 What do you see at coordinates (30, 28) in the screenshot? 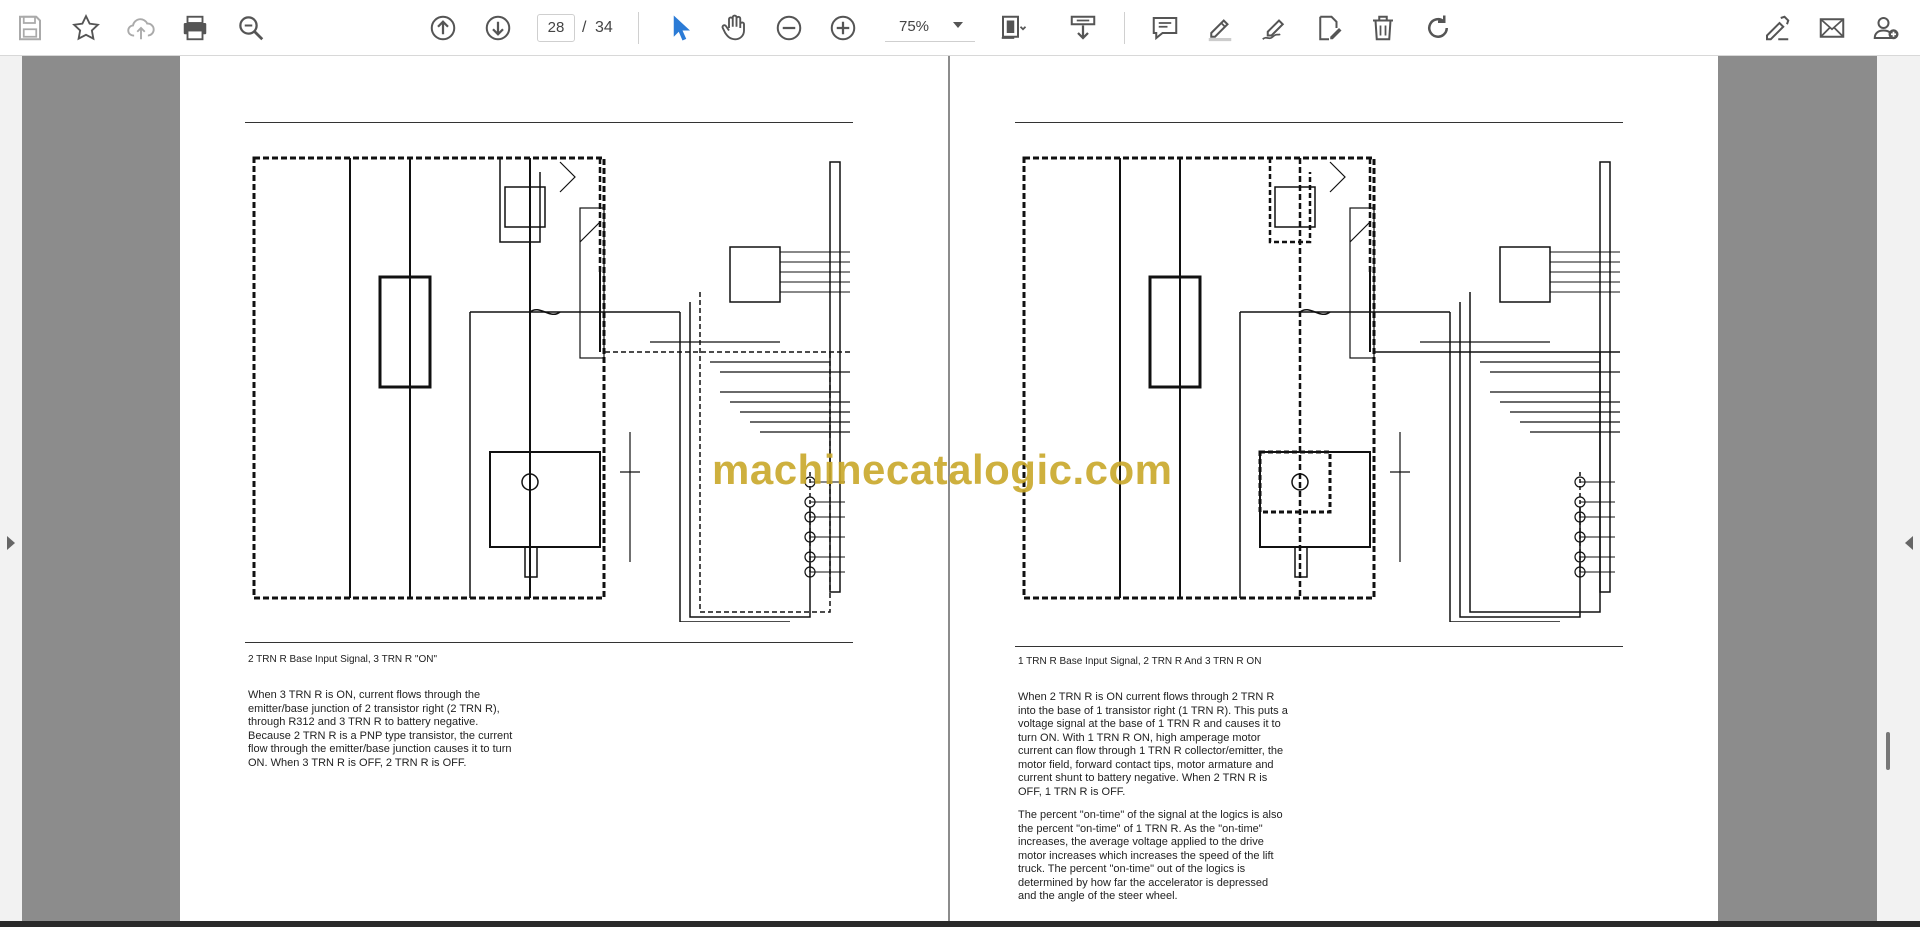
I see `save-icon` at bounding box center [30, 28].